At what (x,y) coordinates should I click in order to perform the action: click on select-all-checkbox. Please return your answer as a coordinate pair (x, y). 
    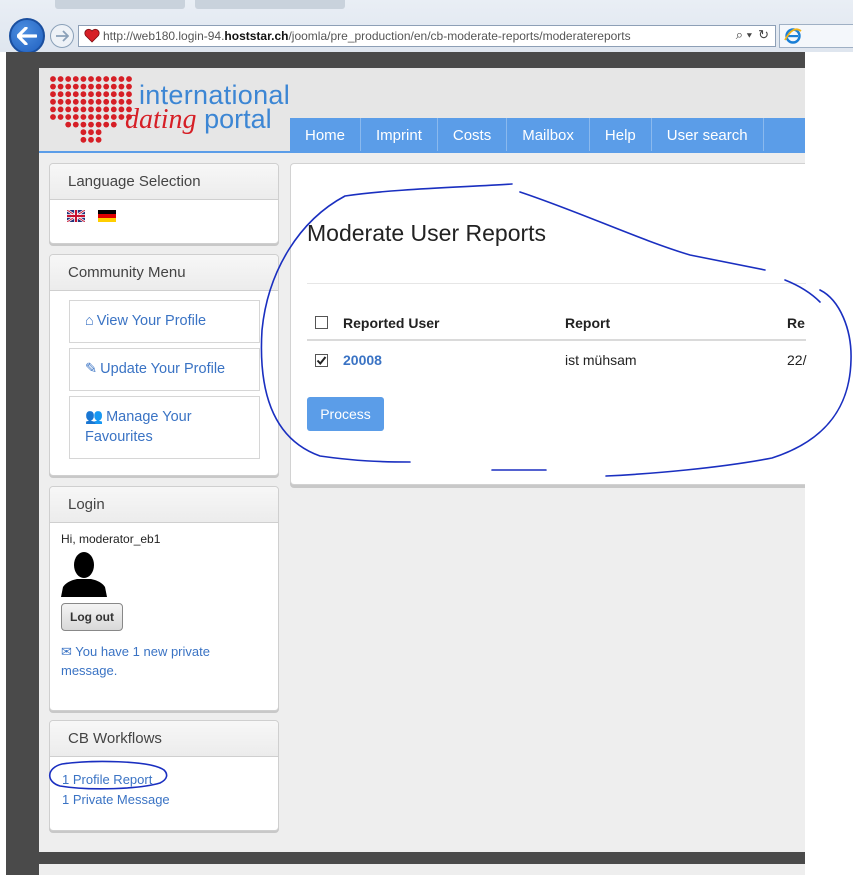
    Looking at the image, I should click on (321, 322).